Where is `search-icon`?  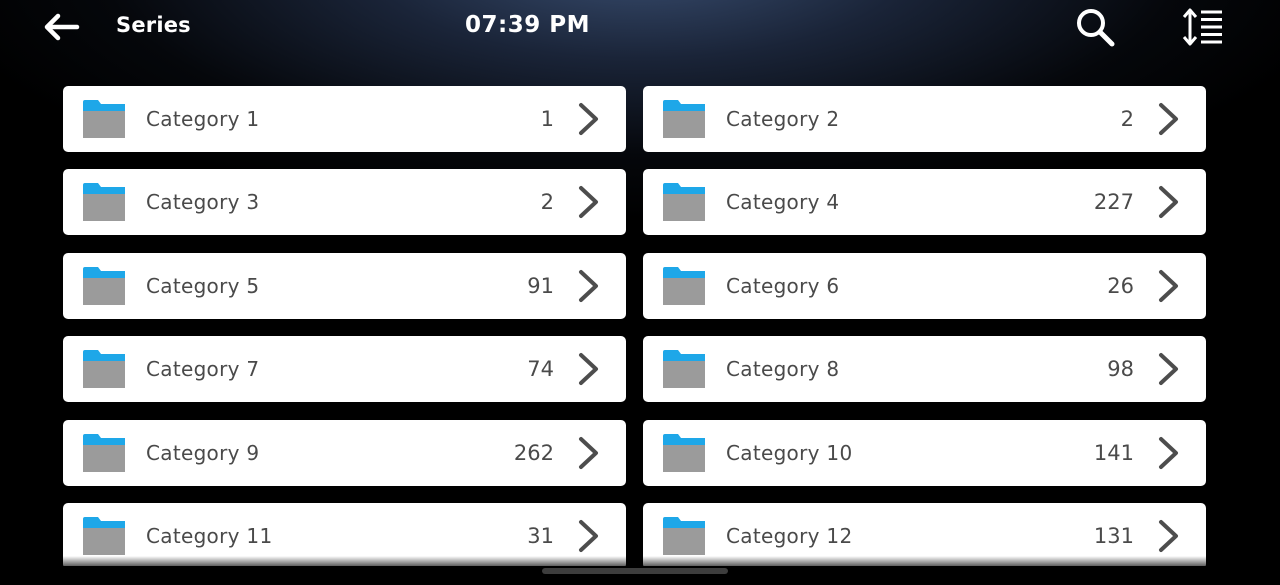
search-icon is located at coordinates (1096, 28).